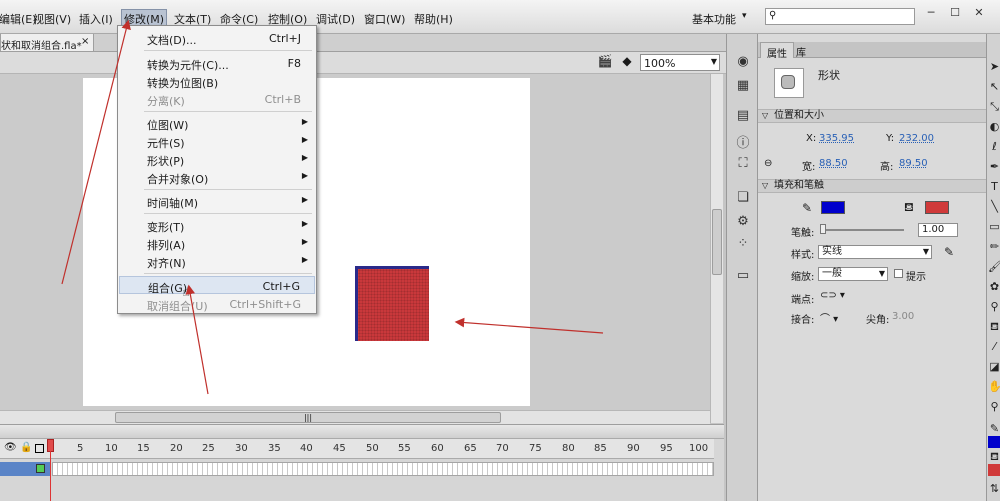  What do you see at coordinates (938, 230) in the screenshot?
I see `stroke-width-input: 1.00` at bounding box center [938, 230].